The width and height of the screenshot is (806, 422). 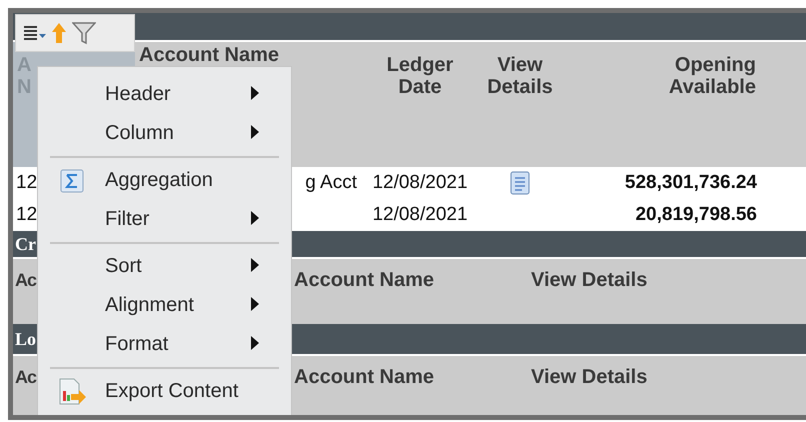 What do you see at coordinates (520, 183) in the screenshot?
I see `document-icon` at bounding box center [520, 183].